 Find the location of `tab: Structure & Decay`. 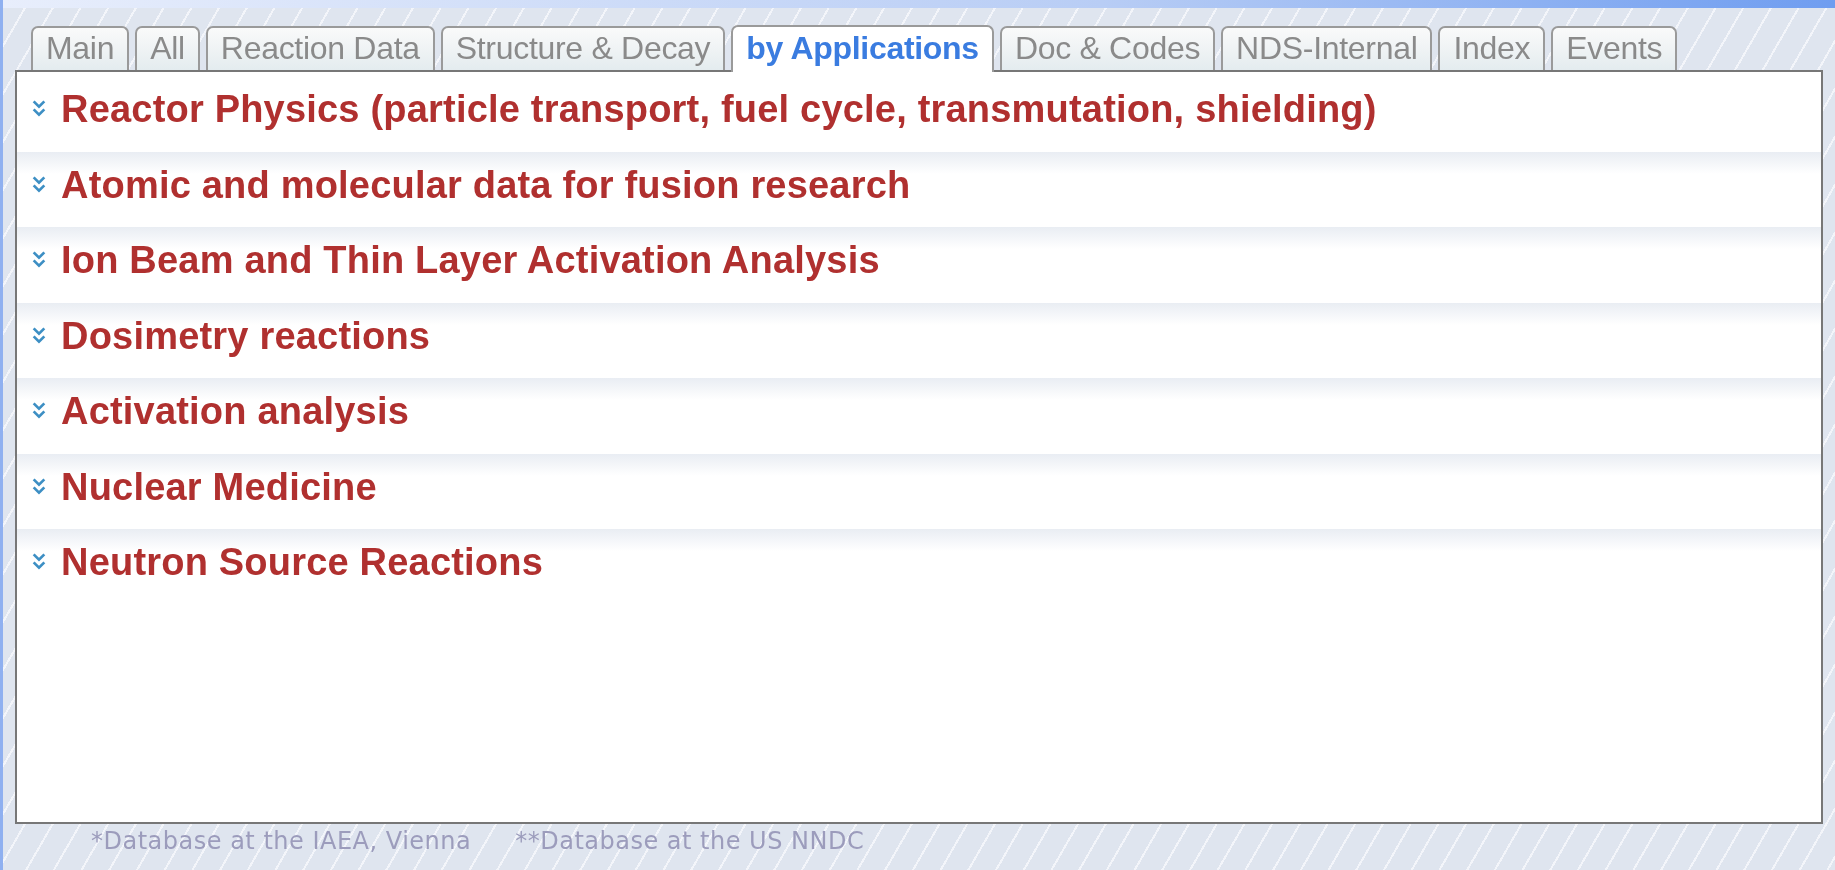

tab: Structure & Decay is located at coordinates (583, 48).